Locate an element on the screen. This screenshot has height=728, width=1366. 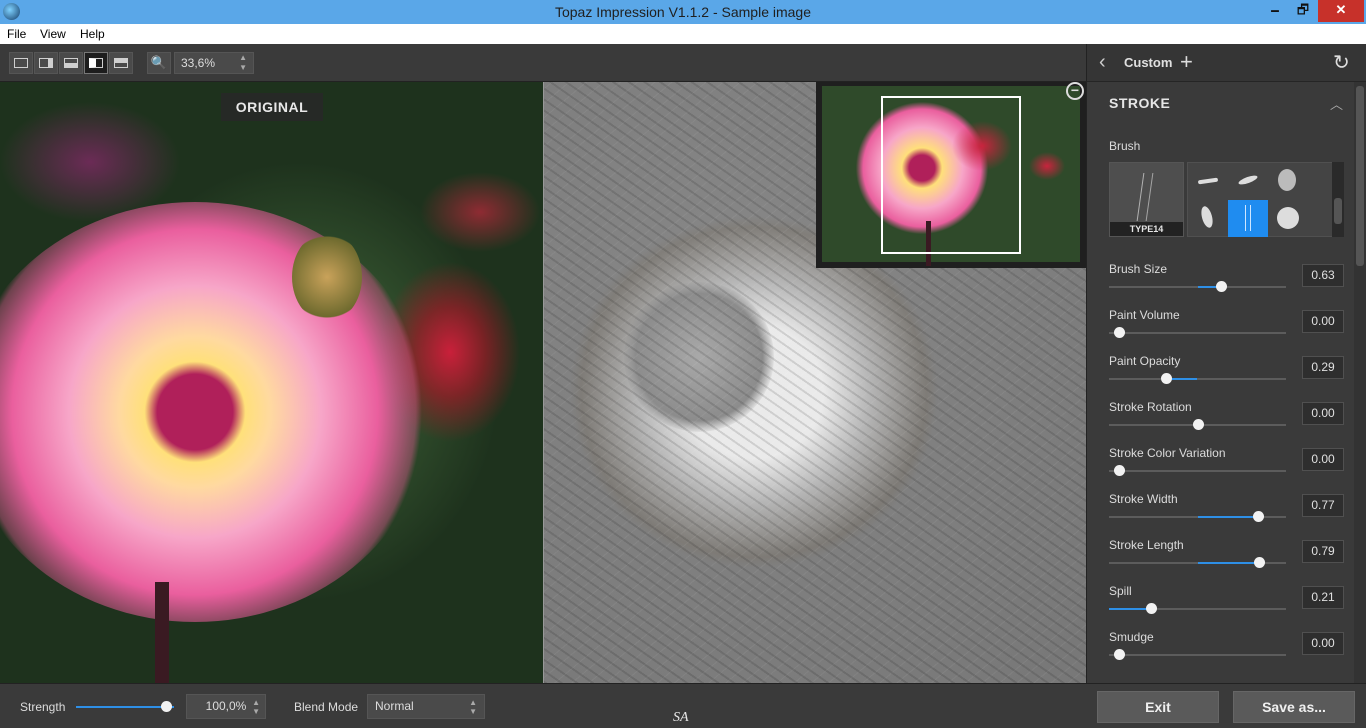
slider-label: Stroke Rotation is located at coordinates (1150, 407).